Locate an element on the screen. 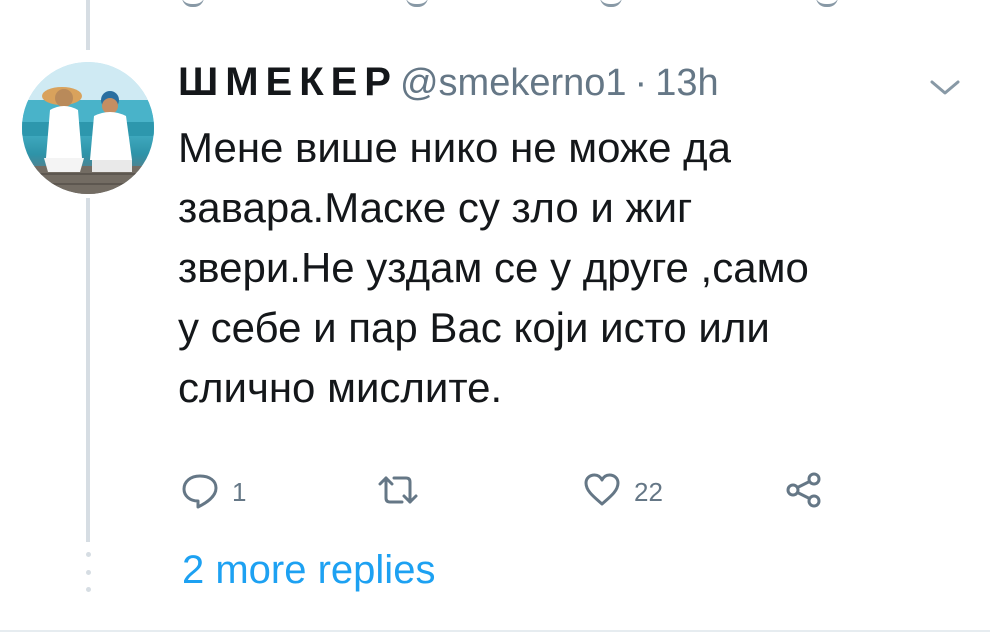 The height and width of the screenshot is (640, 990). share-icon is located at coordinates (804, 492).